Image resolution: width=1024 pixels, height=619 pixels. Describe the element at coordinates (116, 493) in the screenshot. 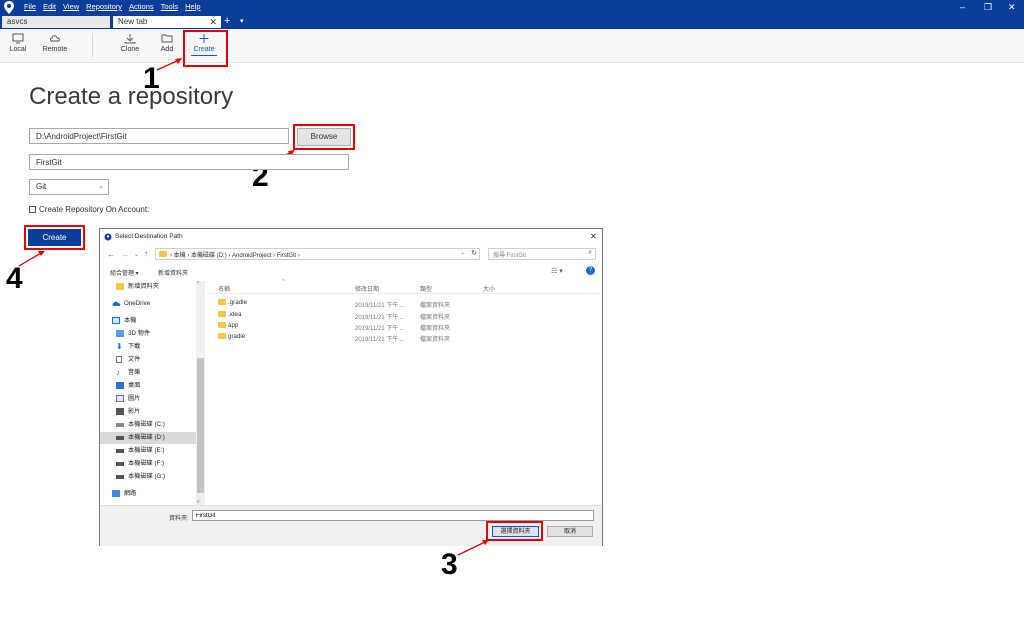

I see `network-icon` at that location.